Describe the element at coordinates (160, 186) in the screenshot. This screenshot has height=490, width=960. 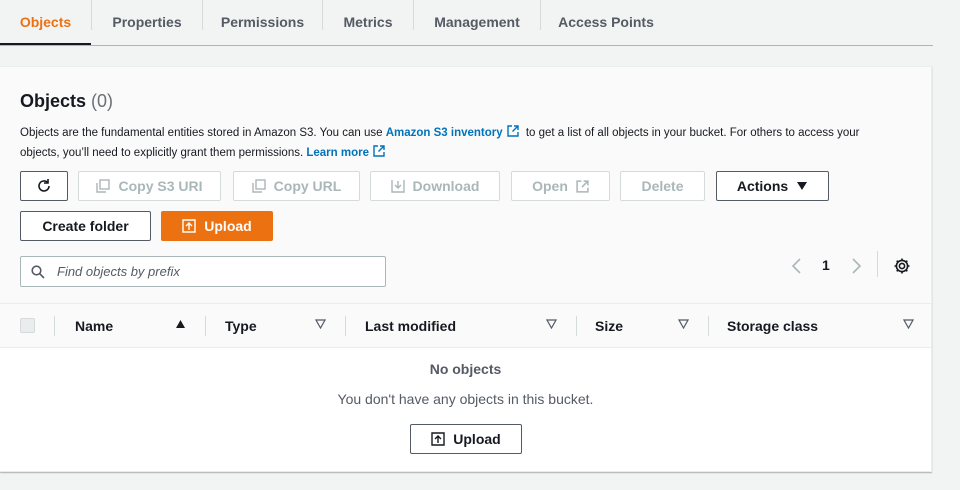
I see `button-label: Copy S3 URI` at that location.